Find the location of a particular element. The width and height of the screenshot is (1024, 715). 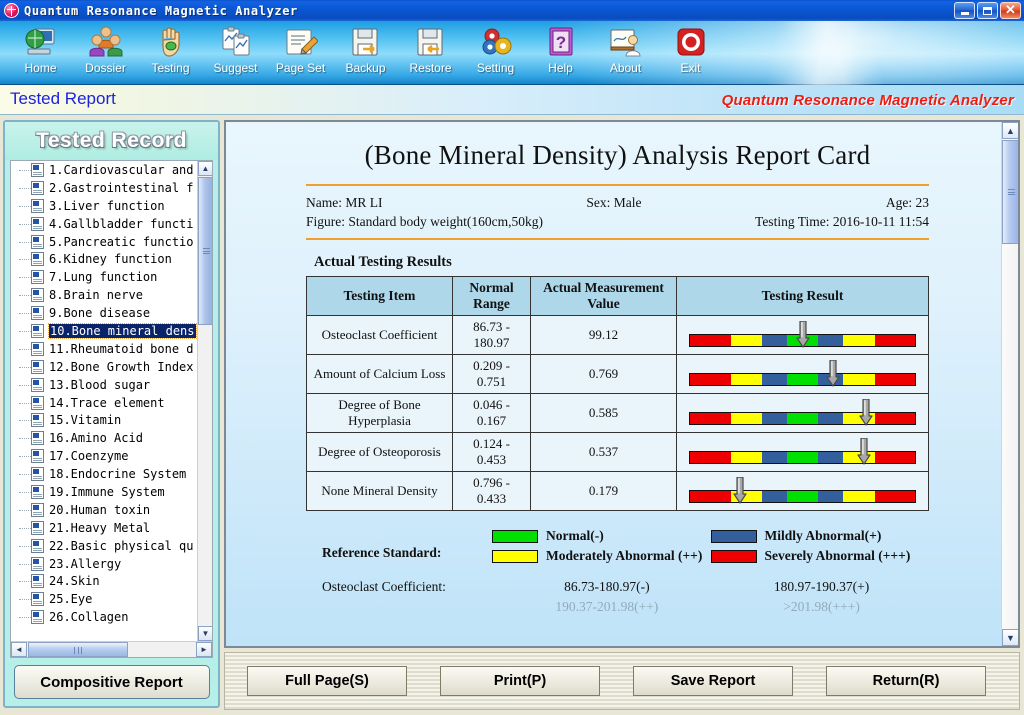

toolbar-item-home: Home is located at coordinates (40, 52).